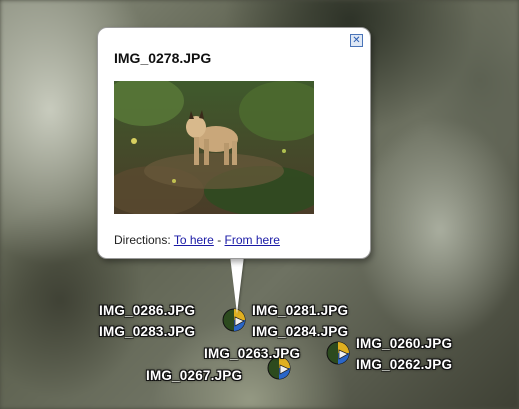 The width and height of the screenshot is (519, 409). What do you see at coordinates (300, 310) in the screenshot?
I see `placemark-label: IMG_0281.JPG` at bounding box center [300, 310].